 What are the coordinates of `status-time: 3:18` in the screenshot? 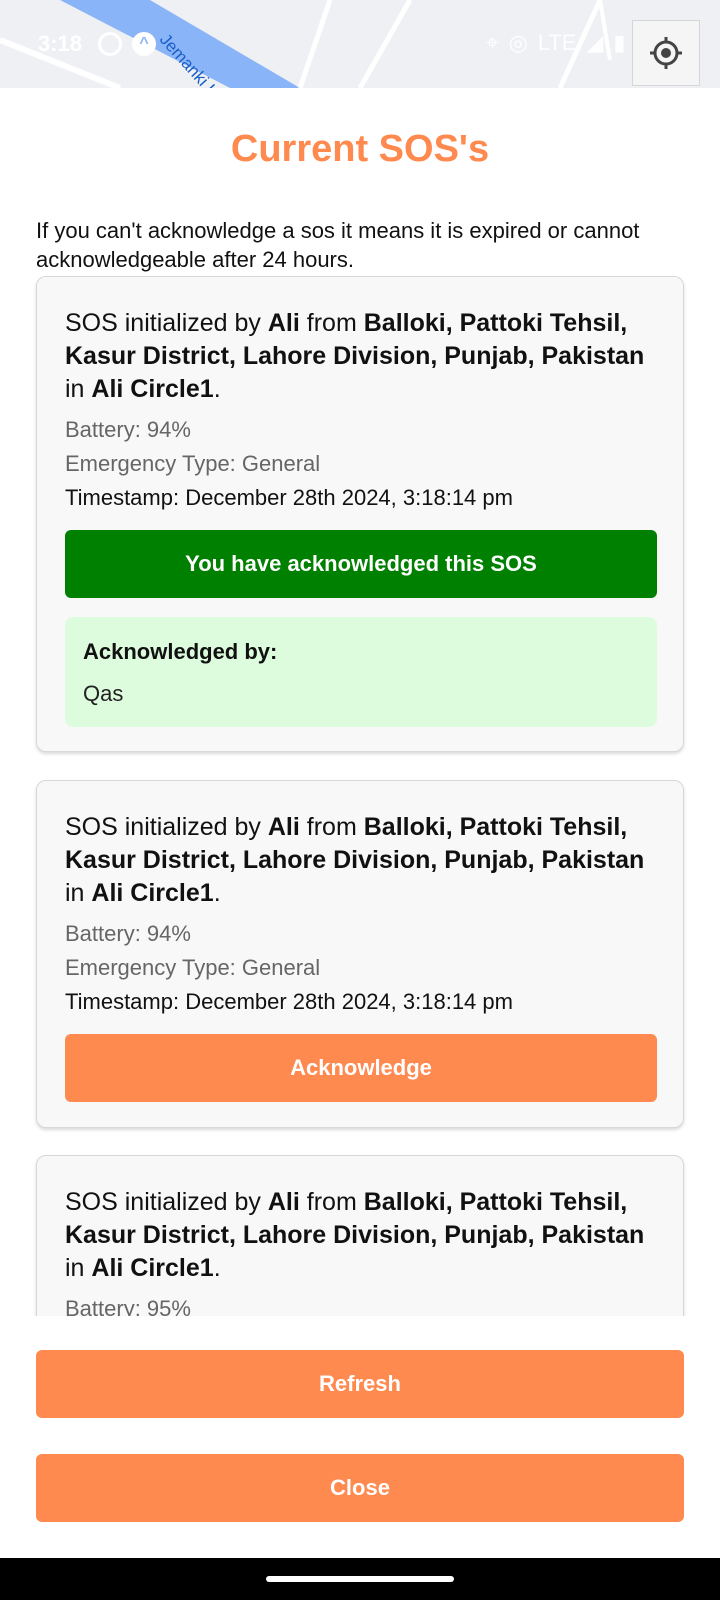 It's located at (60, 43).